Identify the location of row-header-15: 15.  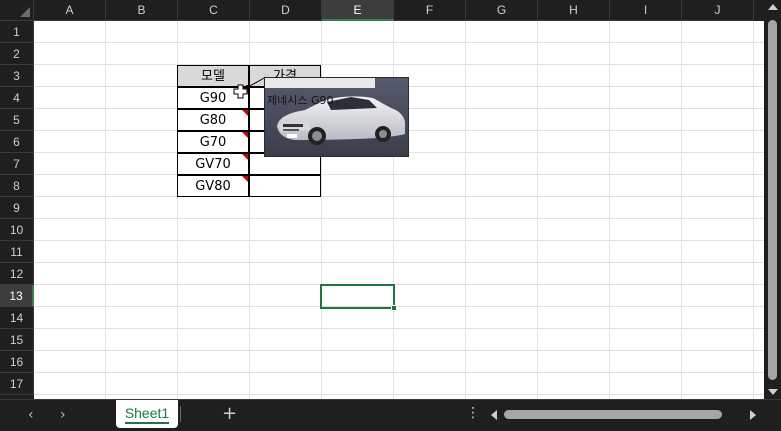
(17, 340).